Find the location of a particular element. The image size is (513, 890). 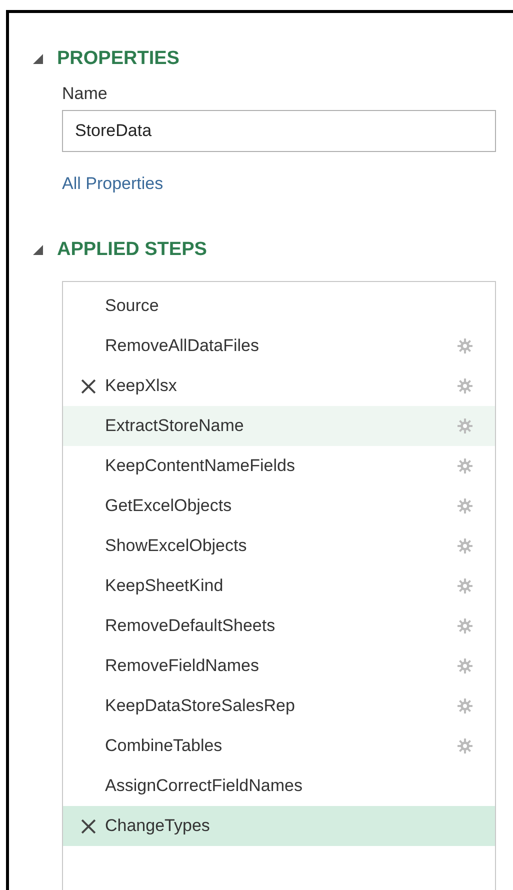

step-item: Source is located at coordinates (279, 306).